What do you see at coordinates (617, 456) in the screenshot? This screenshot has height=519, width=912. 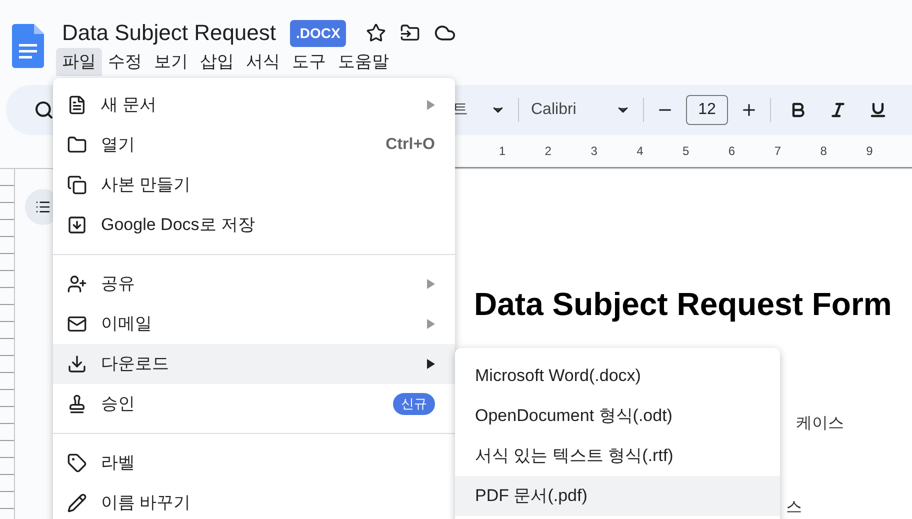 I see `menu-item: 서식 있는 텍스트 형식(.rtf)` at bounding box center [617, 456].